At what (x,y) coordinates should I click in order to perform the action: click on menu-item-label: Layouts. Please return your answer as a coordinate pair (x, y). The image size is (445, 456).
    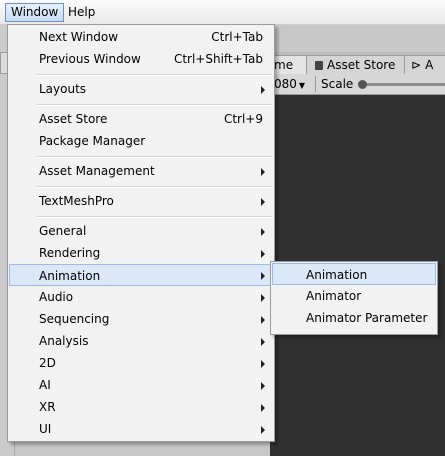
    Looking at the image, I should click on (63, 89).